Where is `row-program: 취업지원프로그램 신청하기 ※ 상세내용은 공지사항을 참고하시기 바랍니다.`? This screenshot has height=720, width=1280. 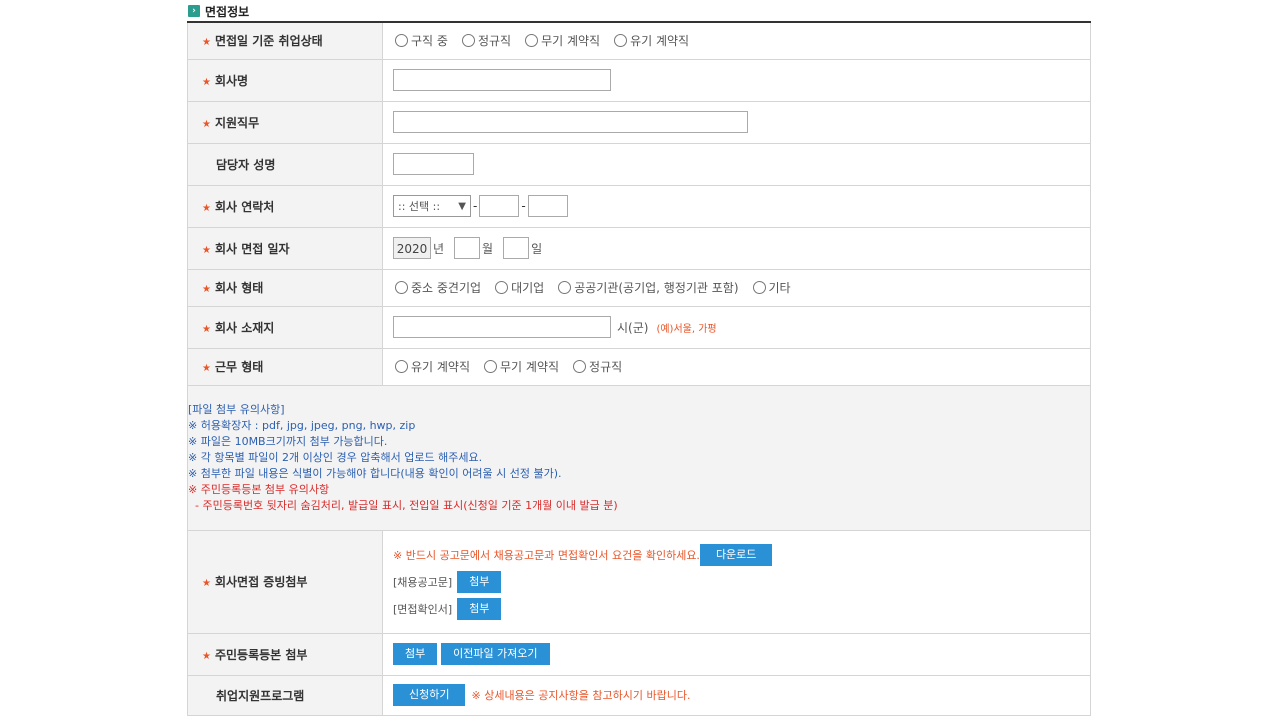 row-program: 취업지원프로그램 신청하기 ※ 상세내용은 공지사항을 참고하시기 바랍니다. is located at coordinates (639, 695).